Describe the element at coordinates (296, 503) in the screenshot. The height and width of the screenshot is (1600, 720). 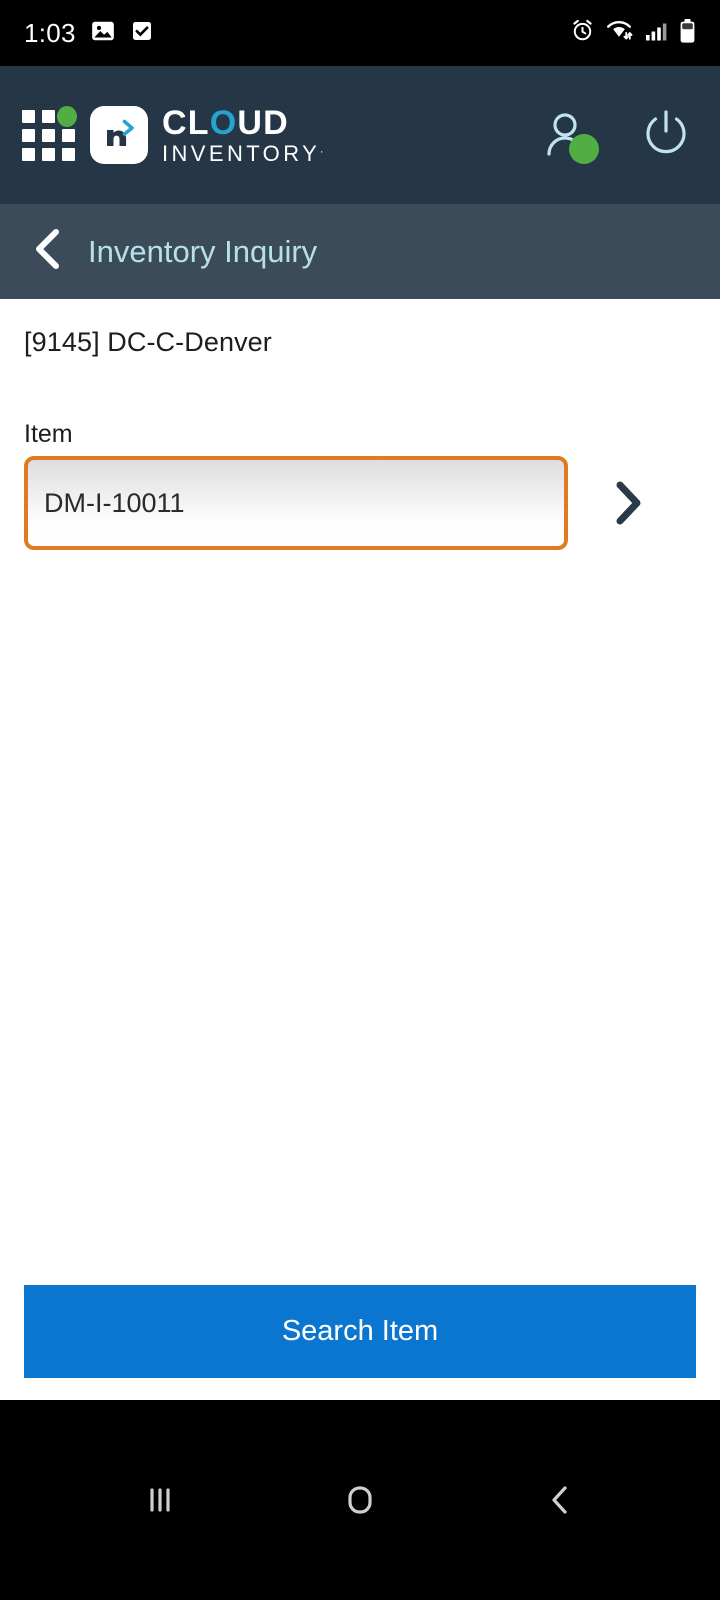
I see `item-input` at that location.